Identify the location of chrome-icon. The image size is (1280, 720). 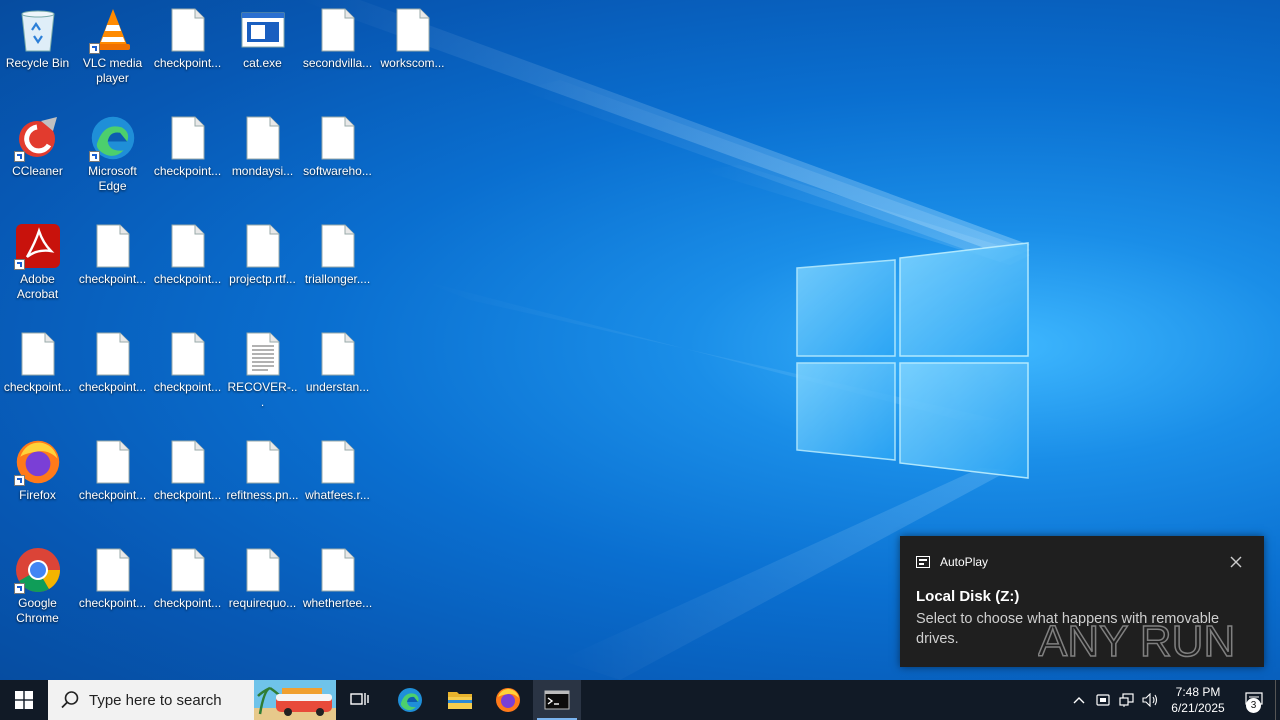
(37, 570).